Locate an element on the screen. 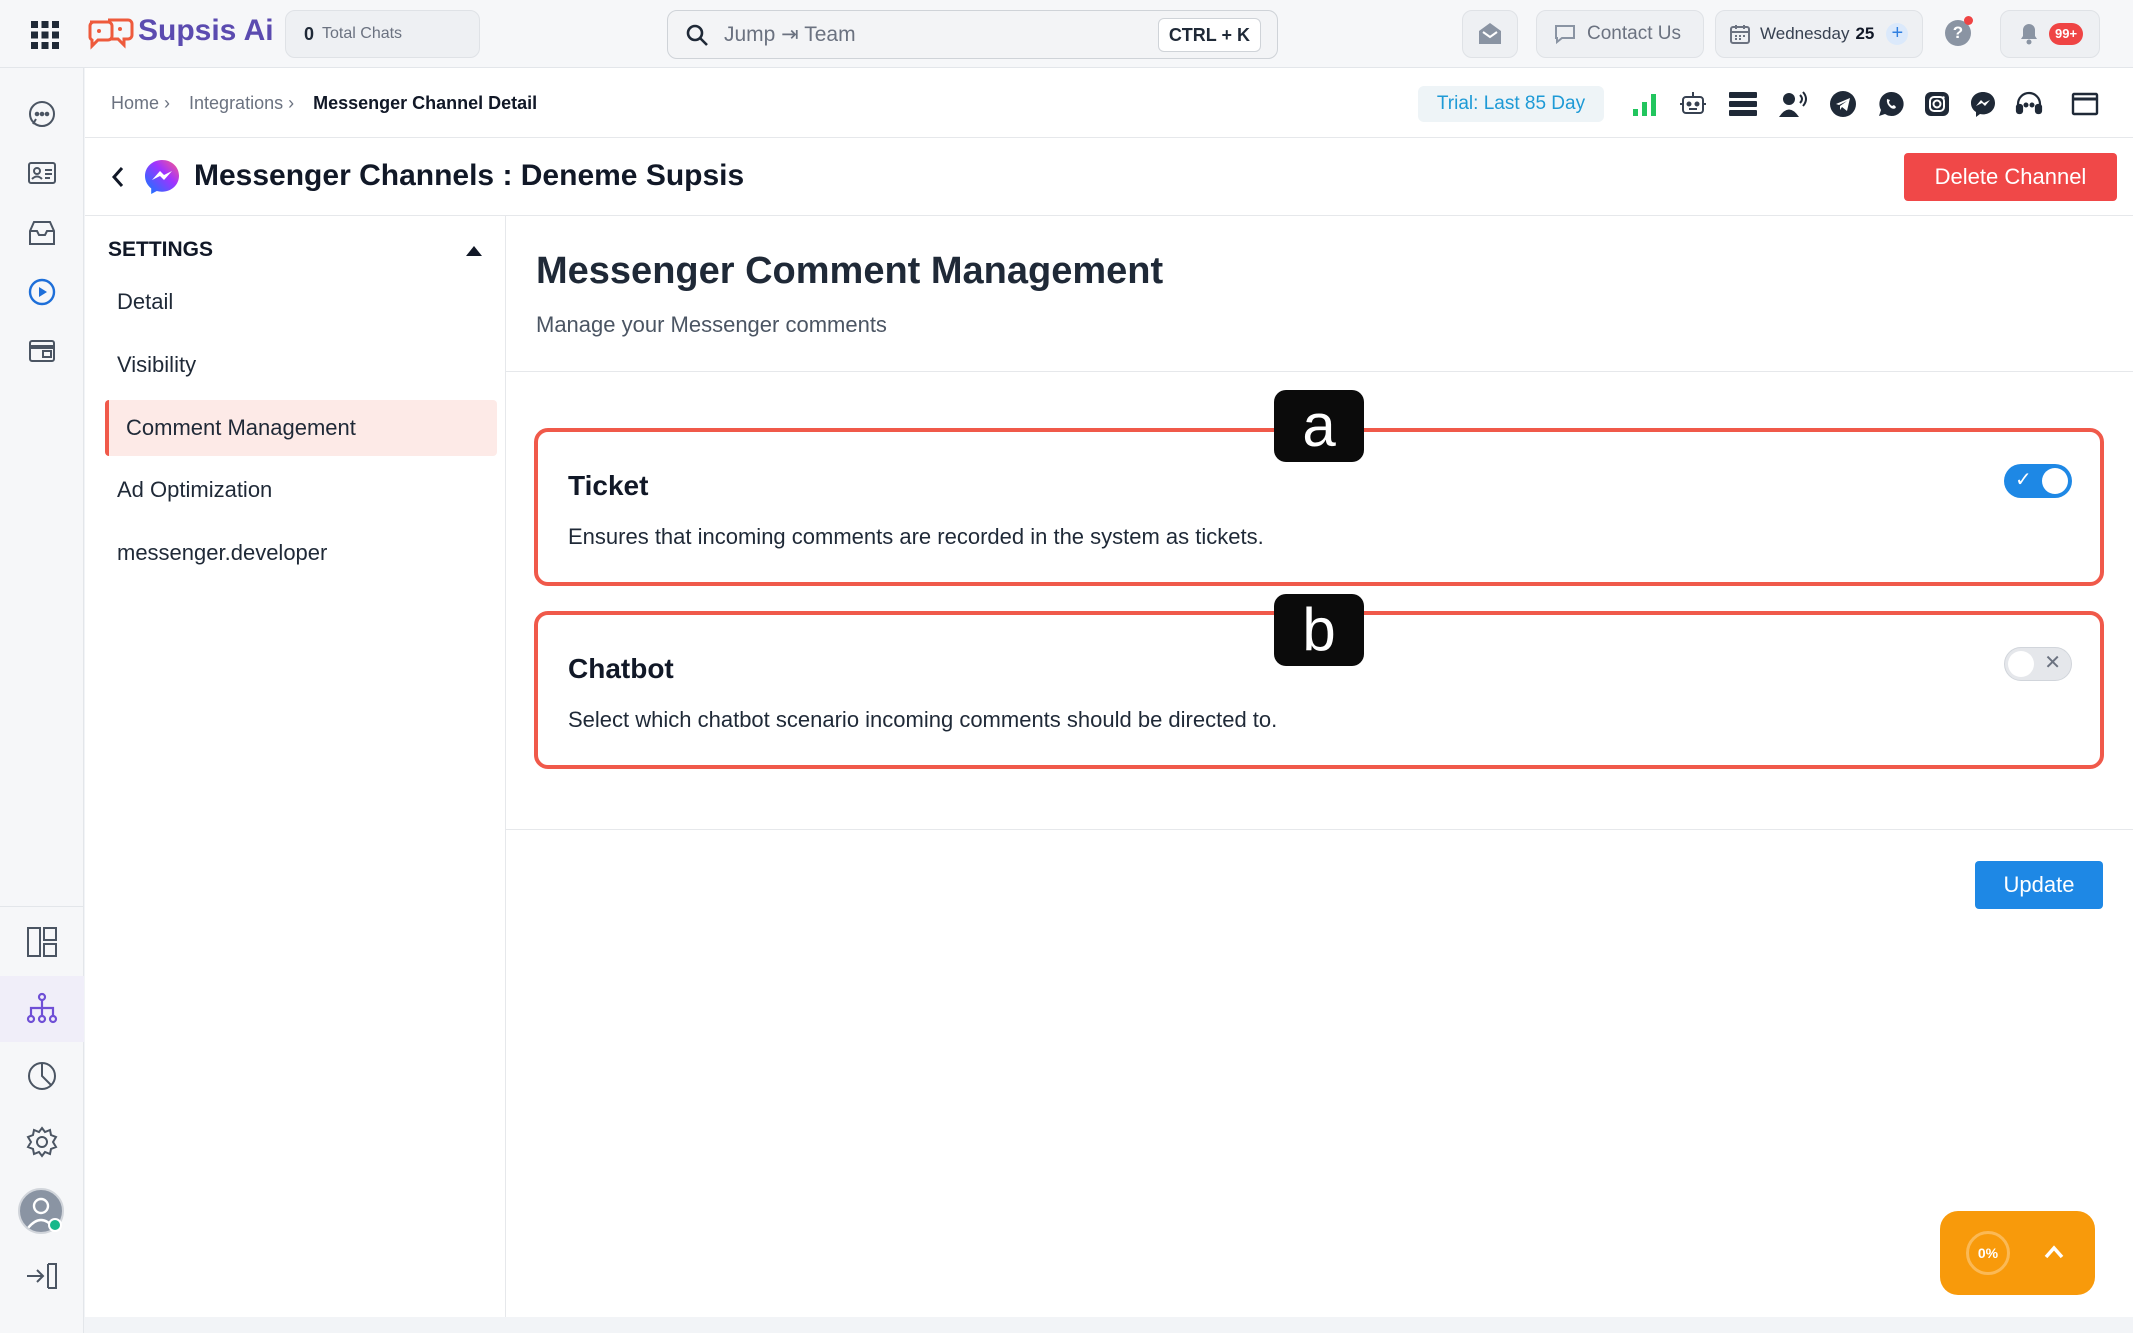 The image size is (2133, 1333). search-placeholder: Jump ⇥ Team is located at coordinates (790, 34).